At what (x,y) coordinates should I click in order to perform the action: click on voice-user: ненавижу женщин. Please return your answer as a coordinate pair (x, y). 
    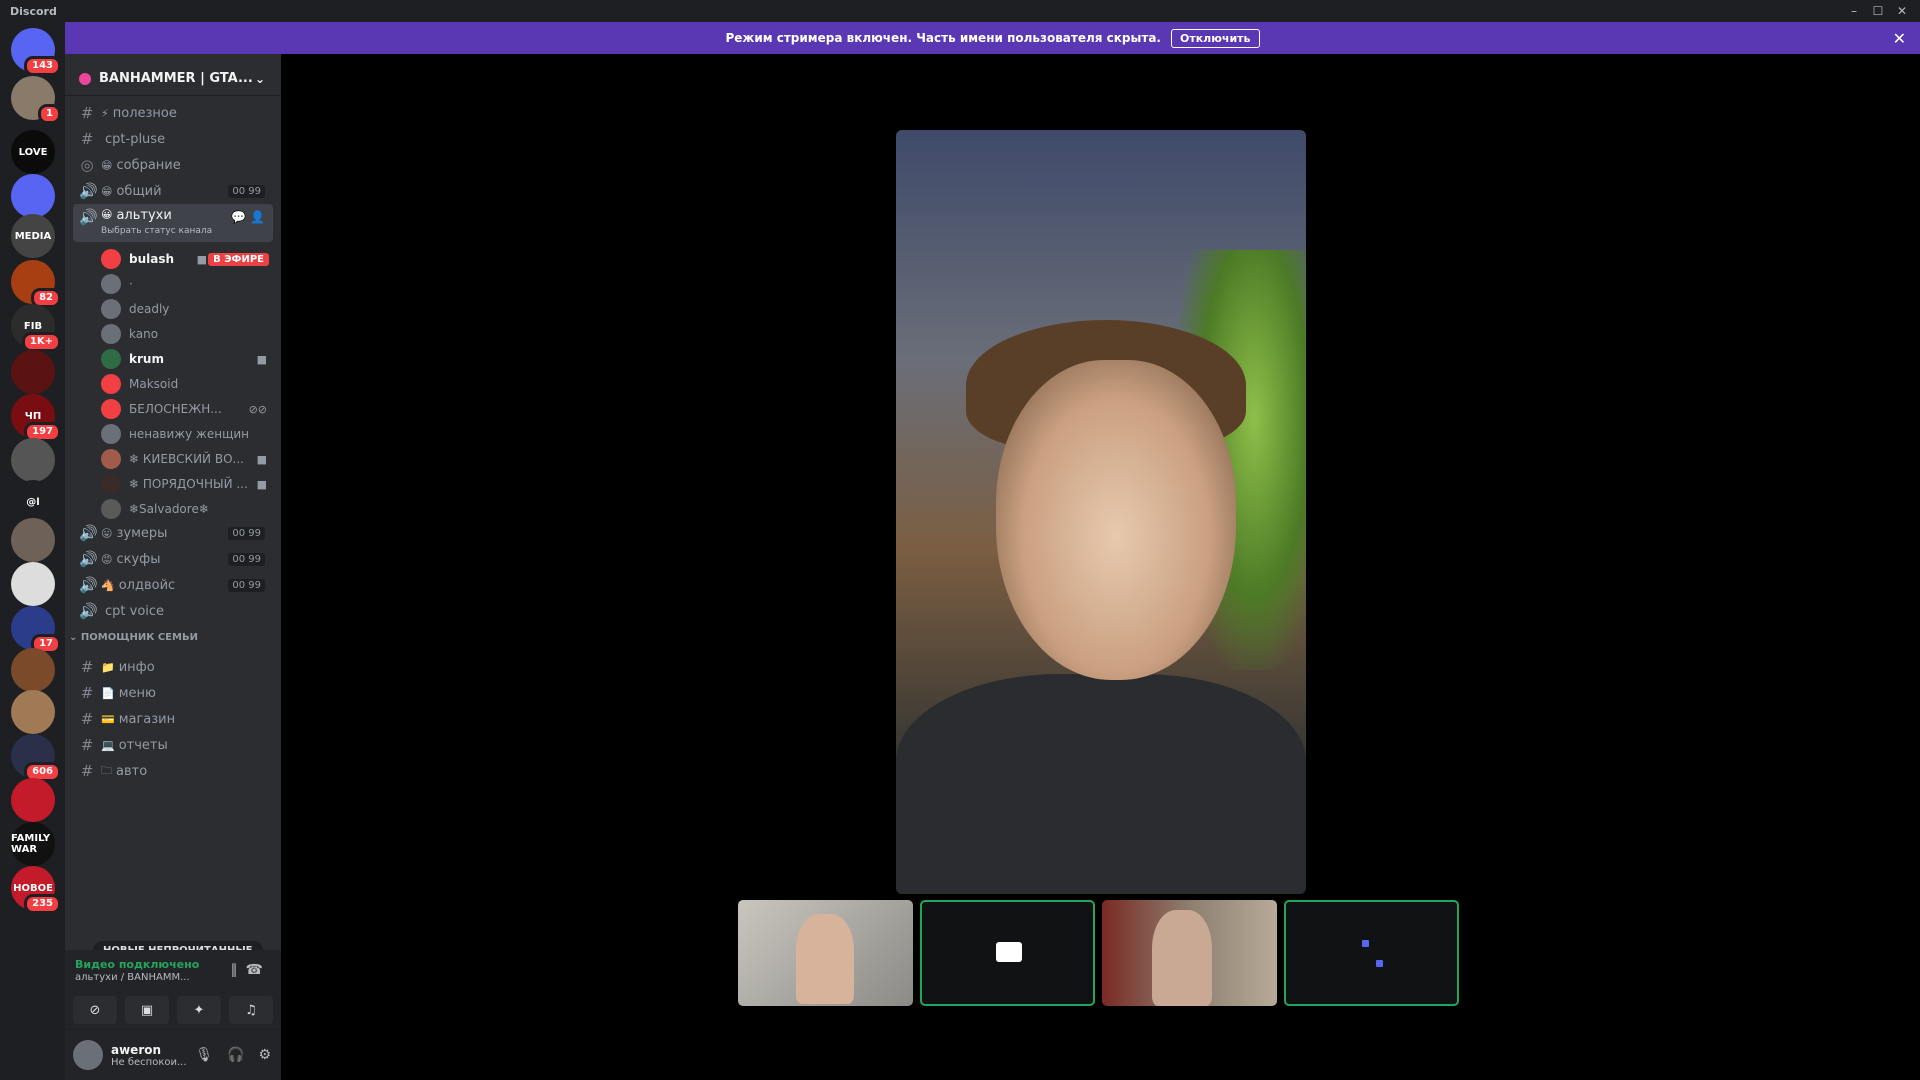
    Looking at the image, I should click on (186, 434).